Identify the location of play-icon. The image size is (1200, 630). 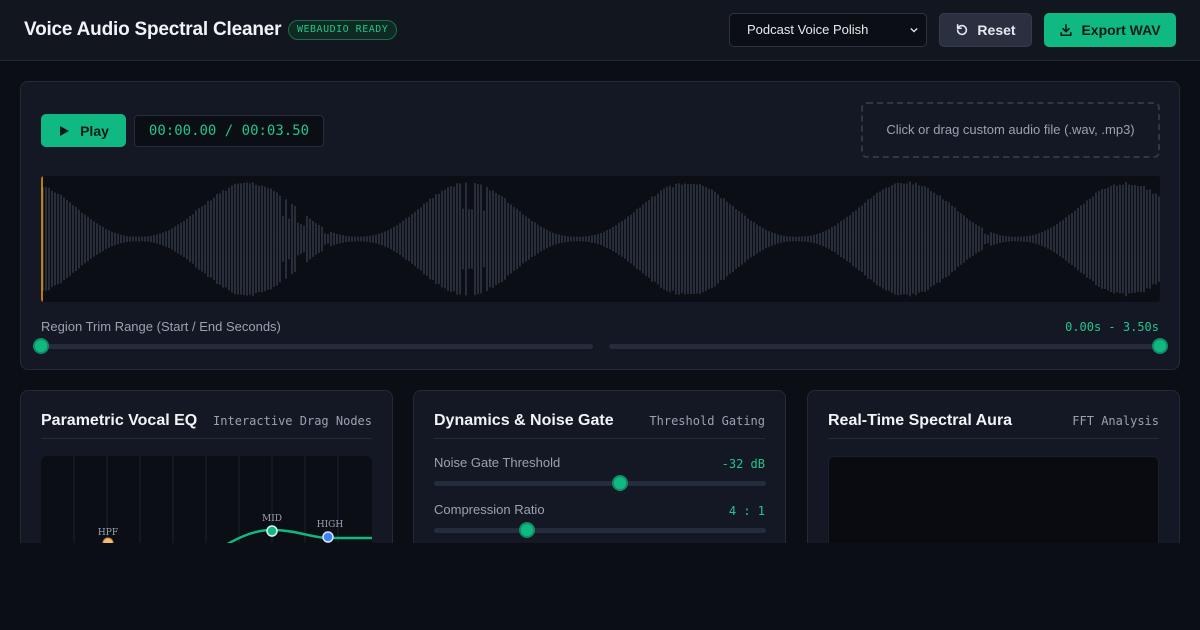
(65, 130).